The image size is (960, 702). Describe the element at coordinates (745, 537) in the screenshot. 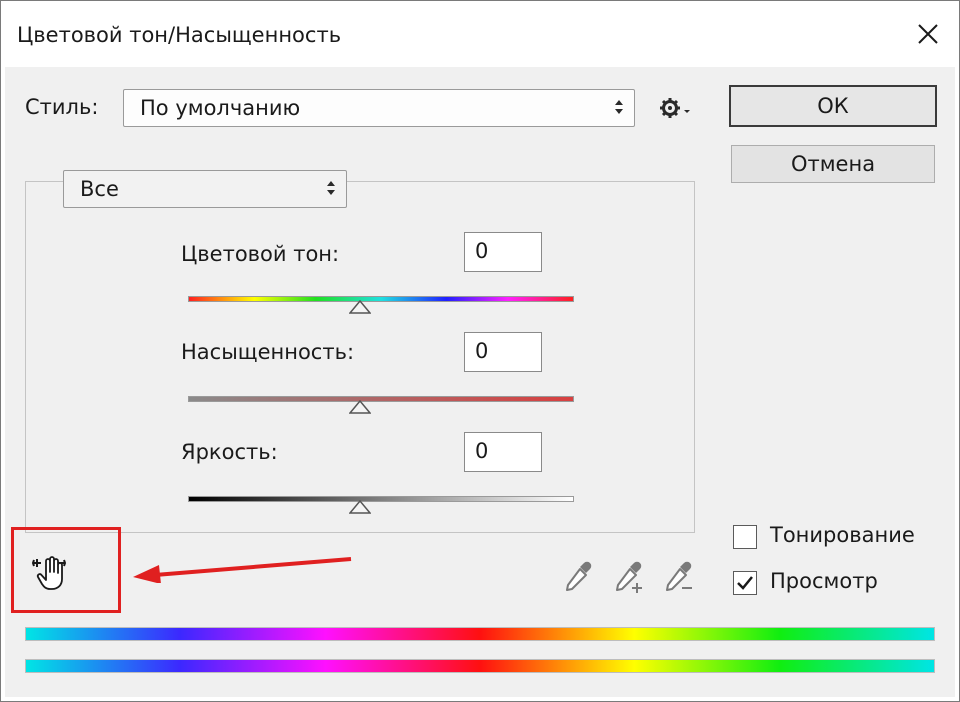

I see `colorize-checkbox` at that location.